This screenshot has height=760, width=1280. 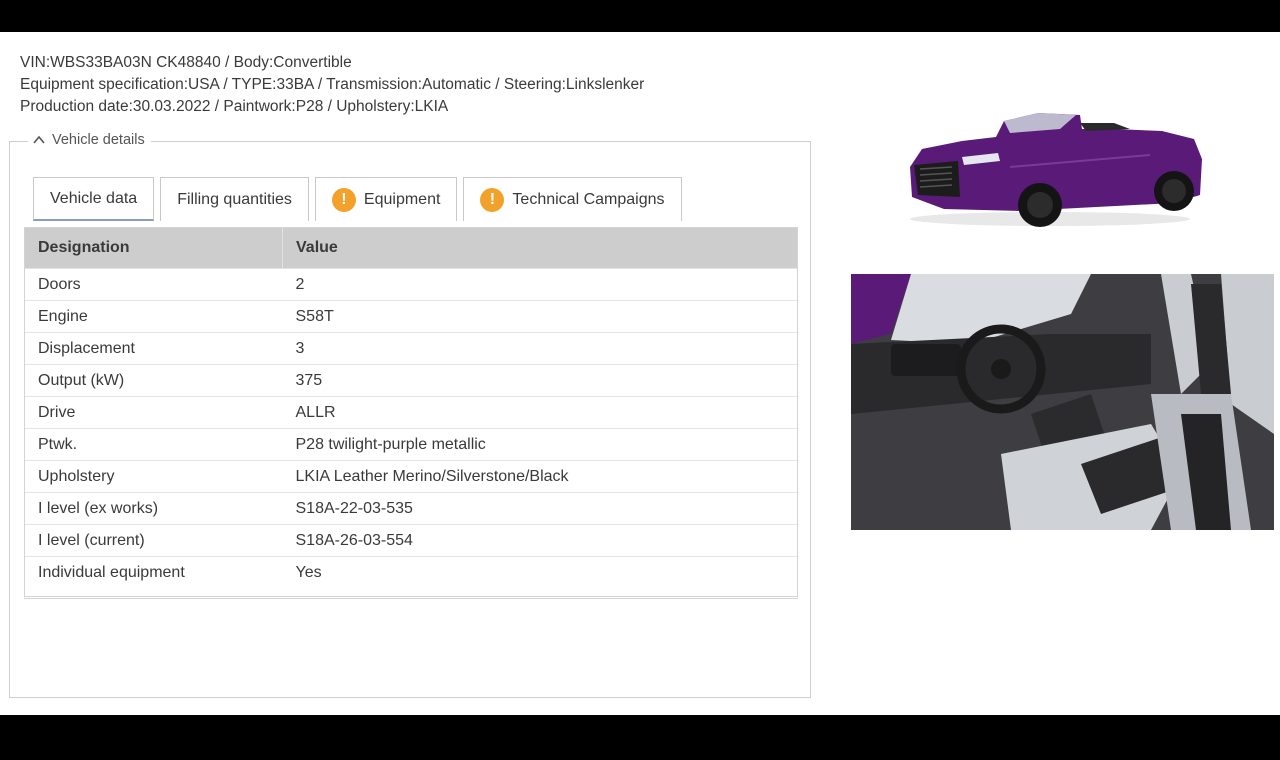 What do you see at coordinates (154, 508) in the screenshot?
I see `designation-cell: I level (ex works)` at bounding box center [154, 508].